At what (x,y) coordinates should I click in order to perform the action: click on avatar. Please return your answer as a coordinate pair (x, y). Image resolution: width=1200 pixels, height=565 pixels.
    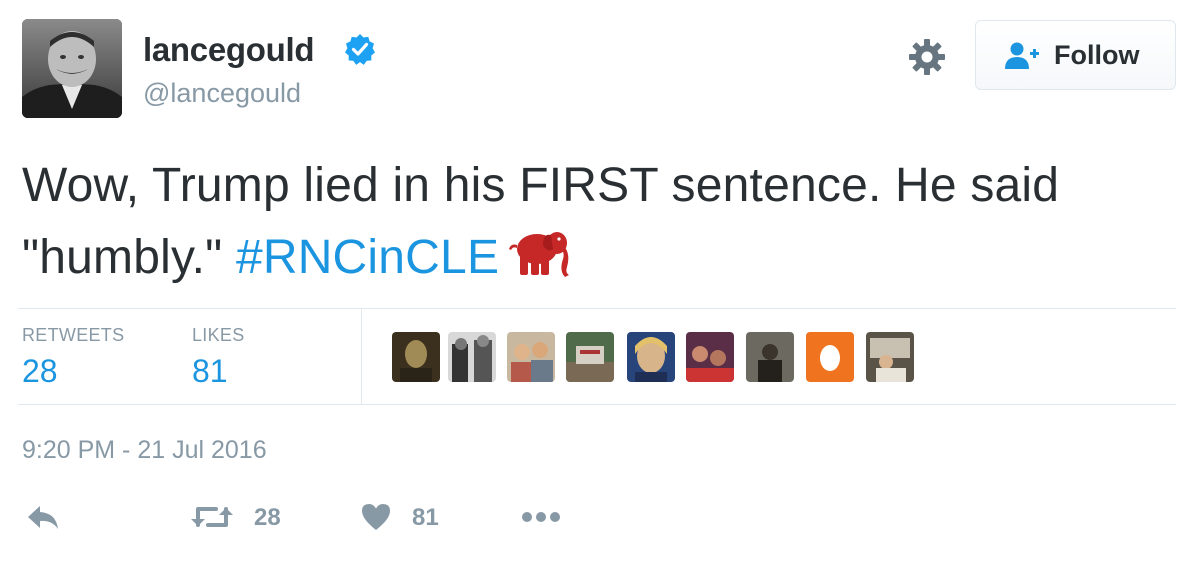
    Looking at the image, I should click on (72, 68).